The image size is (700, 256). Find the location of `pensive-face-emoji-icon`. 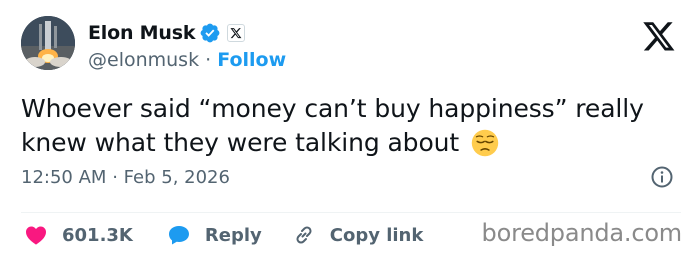

pensive-face-emoji-icon is located at coordinates (485, 143).